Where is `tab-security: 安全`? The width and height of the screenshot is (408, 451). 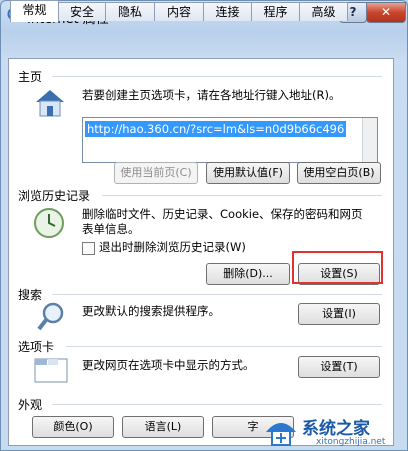
tab-security: 安全 is located at coordinates (82, 11).